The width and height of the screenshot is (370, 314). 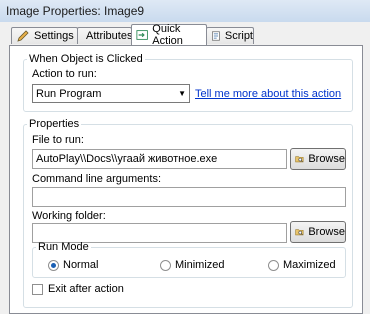 What do you see at coordinates (309, 265) in the screenshot?
I see `run-mode-maximized-label: Maximized` at bounding box center [309, 265].